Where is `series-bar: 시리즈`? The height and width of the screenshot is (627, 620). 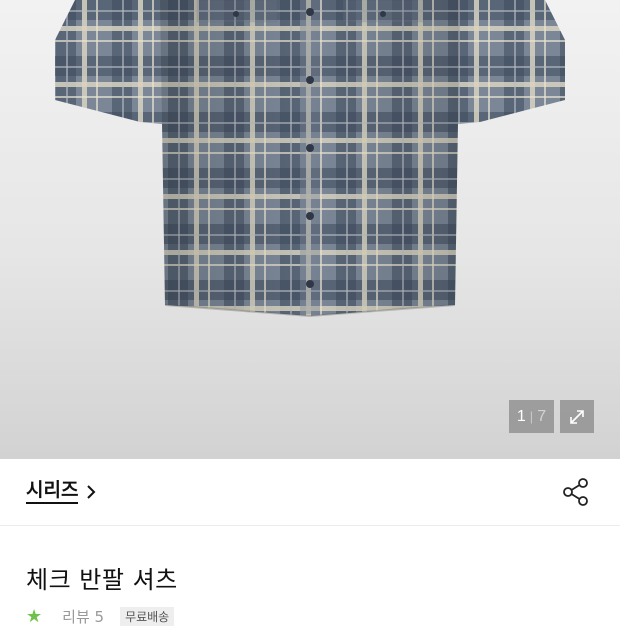
series-bar: 시리즈 is located at coordinates (310, 492).